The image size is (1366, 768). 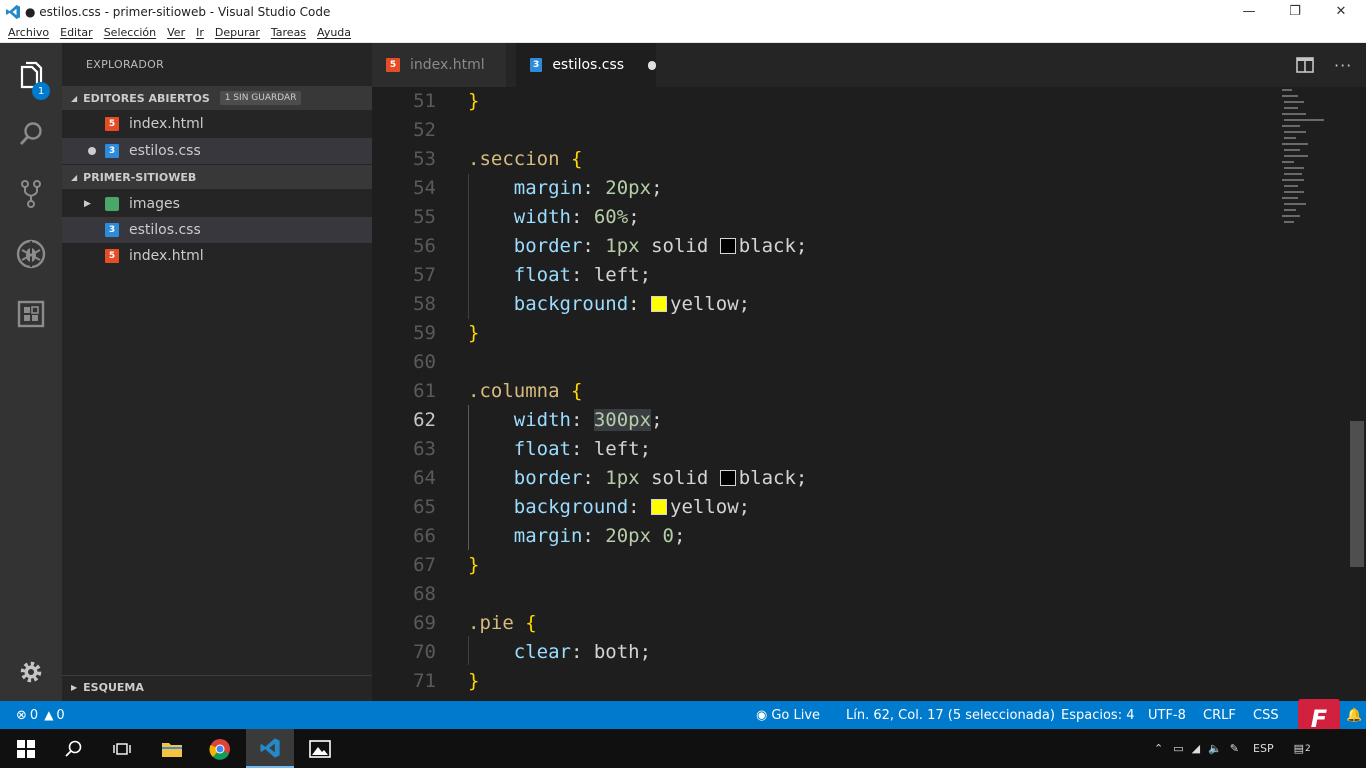 I want to click on open-editor-item: 5 index.html, so click(x=217, y=124).